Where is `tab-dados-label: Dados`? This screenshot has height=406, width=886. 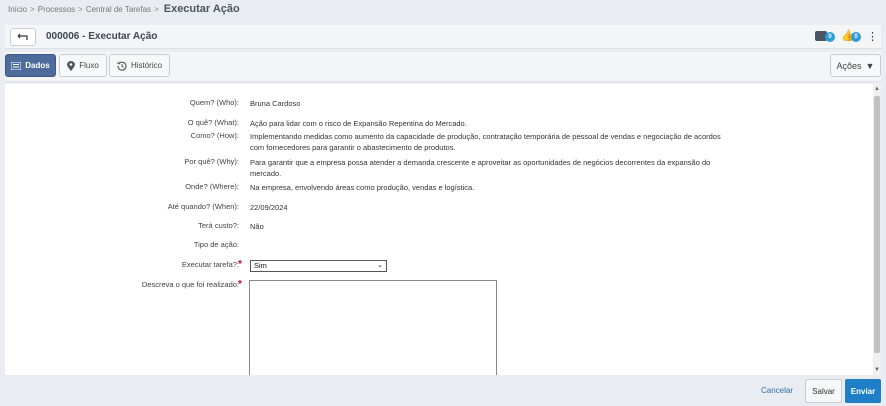 tab-dados-label: Dados is located at coordinates (37, 65).